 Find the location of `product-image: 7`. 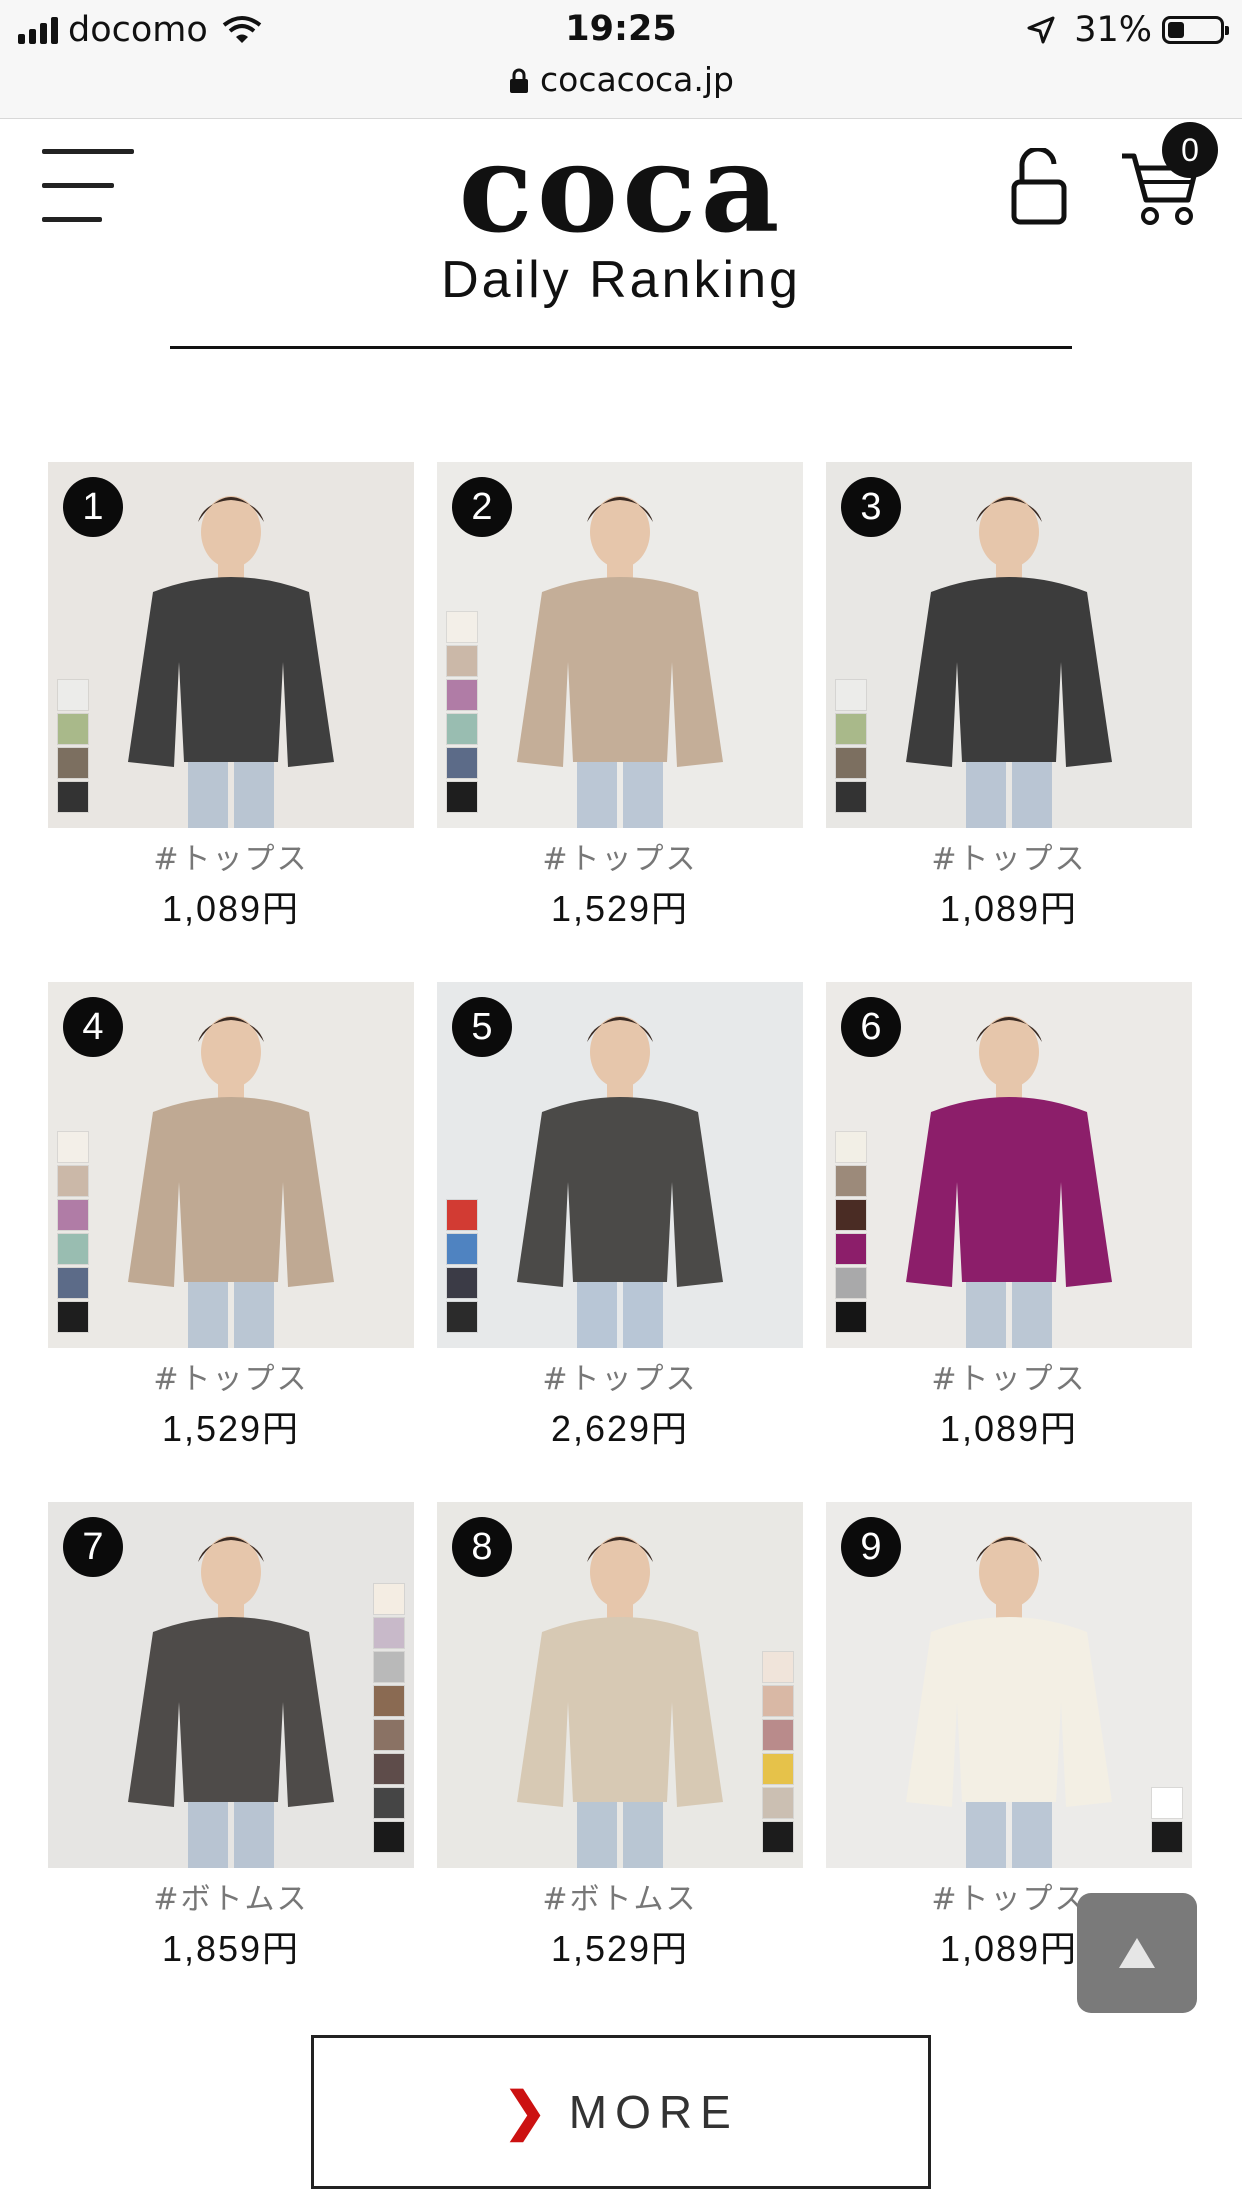

product-image: 7 is located at coordinates (231, 1685).